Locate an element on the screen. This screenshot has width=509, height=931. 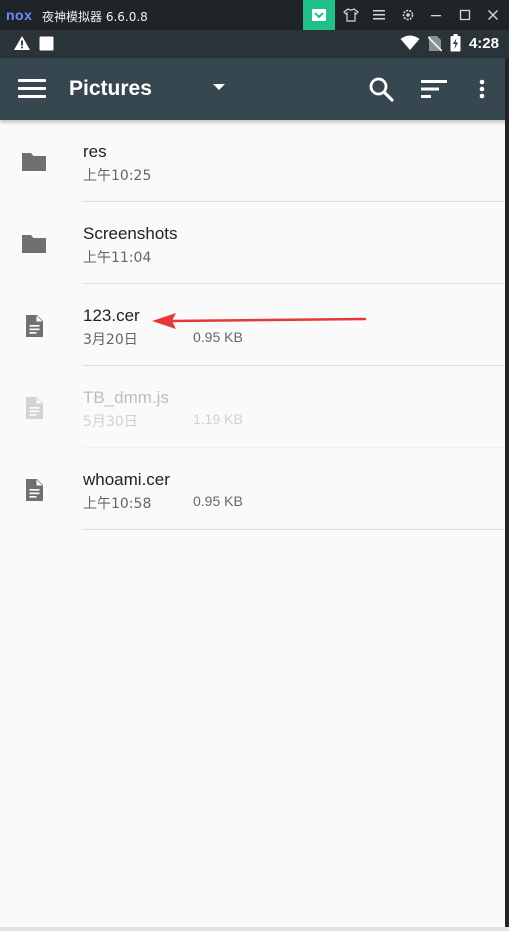
emulator-title-bar: nox 夜神模拟器 6.6.0.8 is located at coordinates (254, 15).